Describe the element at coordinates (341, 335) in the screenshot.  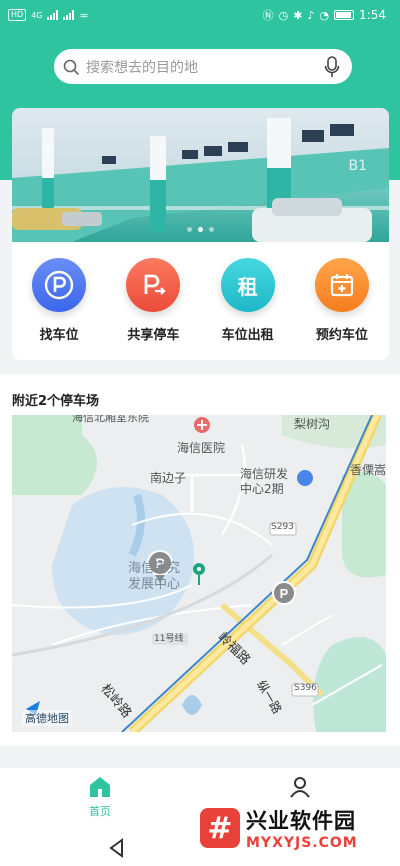
I see `entry-label: 预约车位` at that location.